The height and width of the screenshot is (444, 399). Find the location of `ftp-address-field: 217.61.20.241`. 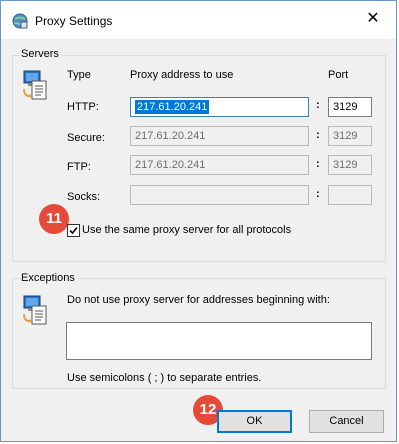

ftp-address-field: 217.61.20.241 is located at coordinates (219, 165).